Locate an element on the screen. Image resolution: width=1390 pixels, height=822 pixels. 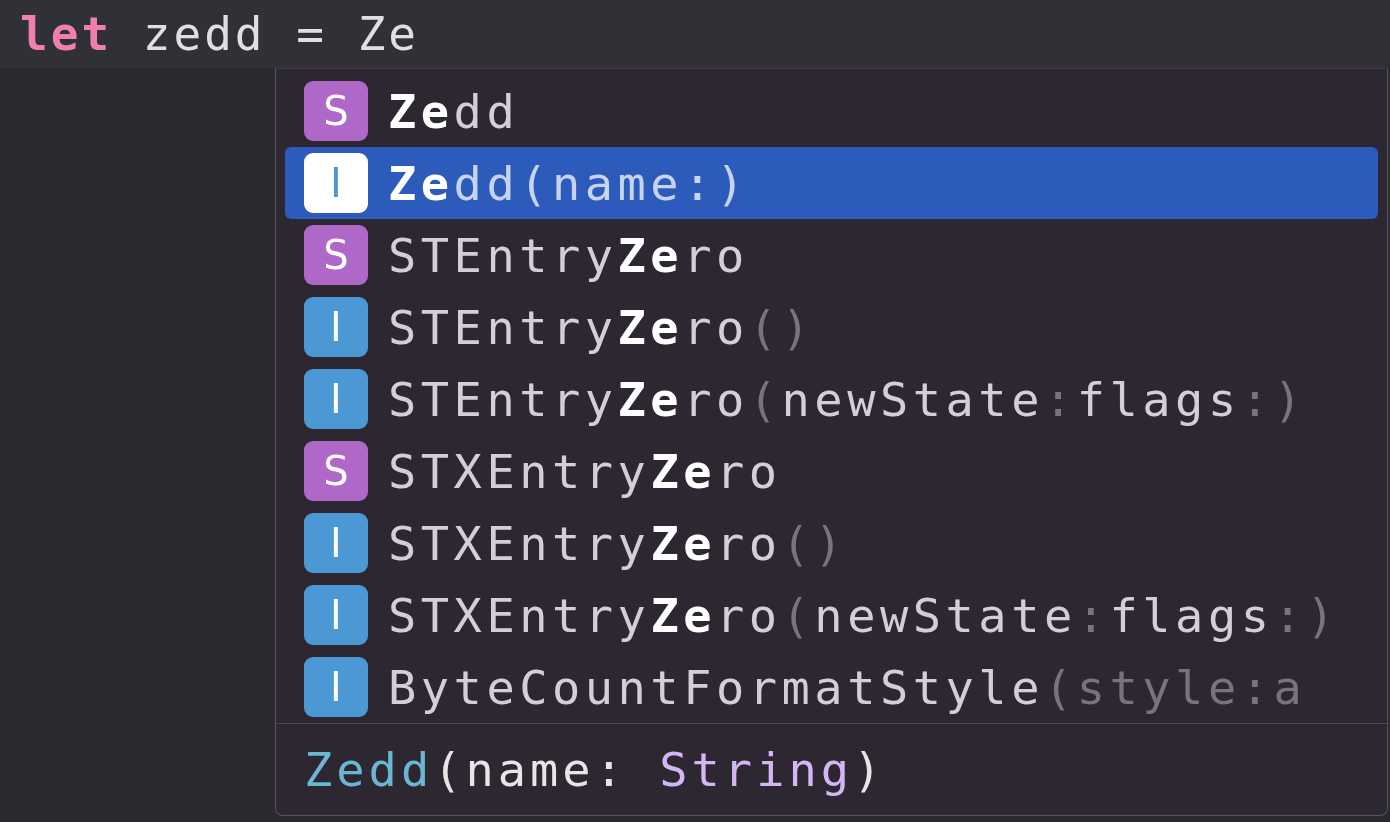
completion-item: I ByteCountFormatStyle(style:a is located at coordinates (831, 687).